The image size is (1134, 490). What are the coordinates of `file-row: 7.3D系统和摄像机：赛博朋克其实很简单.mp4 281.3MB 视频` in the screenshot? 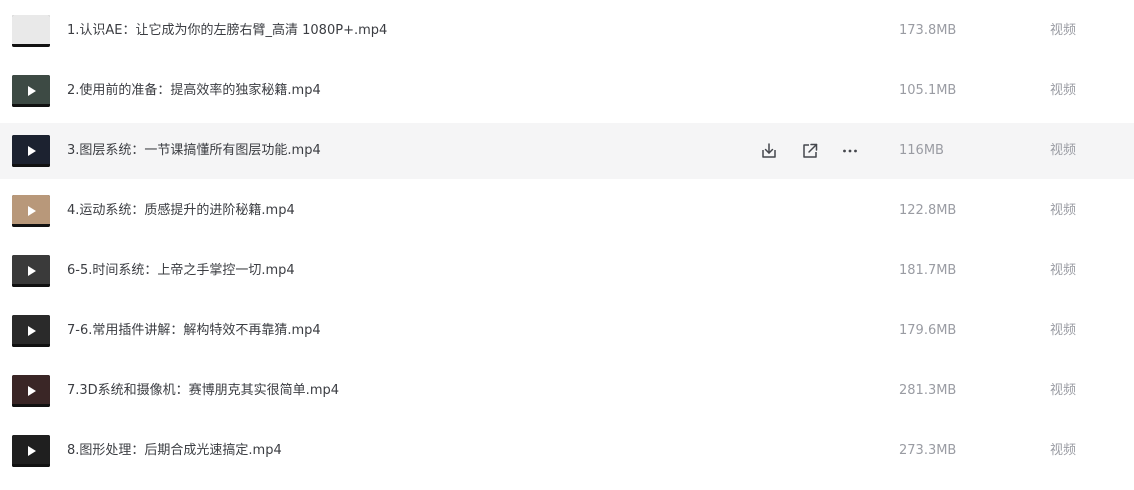 It's located at (567, 391).